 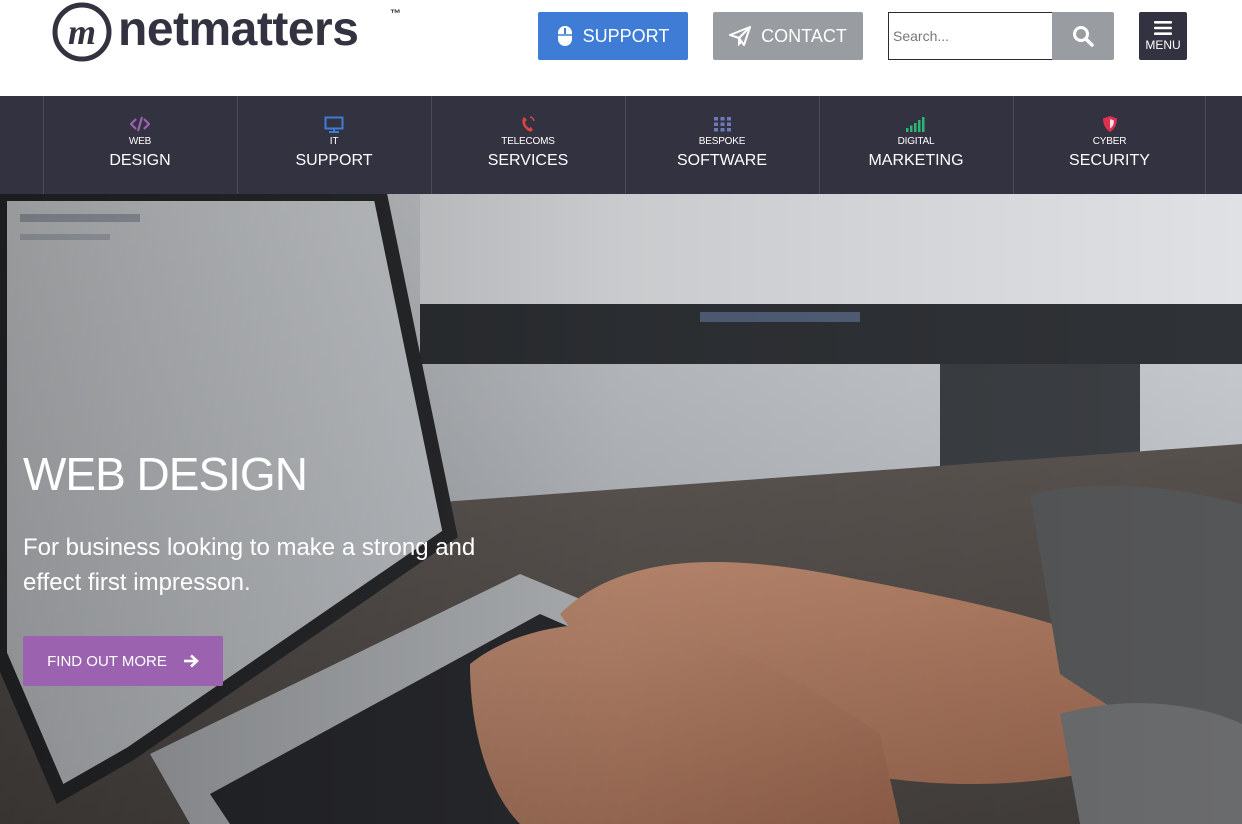 I want to click on nav-item-telecoms-services: TELECOMS SERVICES, so click(x=527, y=145).